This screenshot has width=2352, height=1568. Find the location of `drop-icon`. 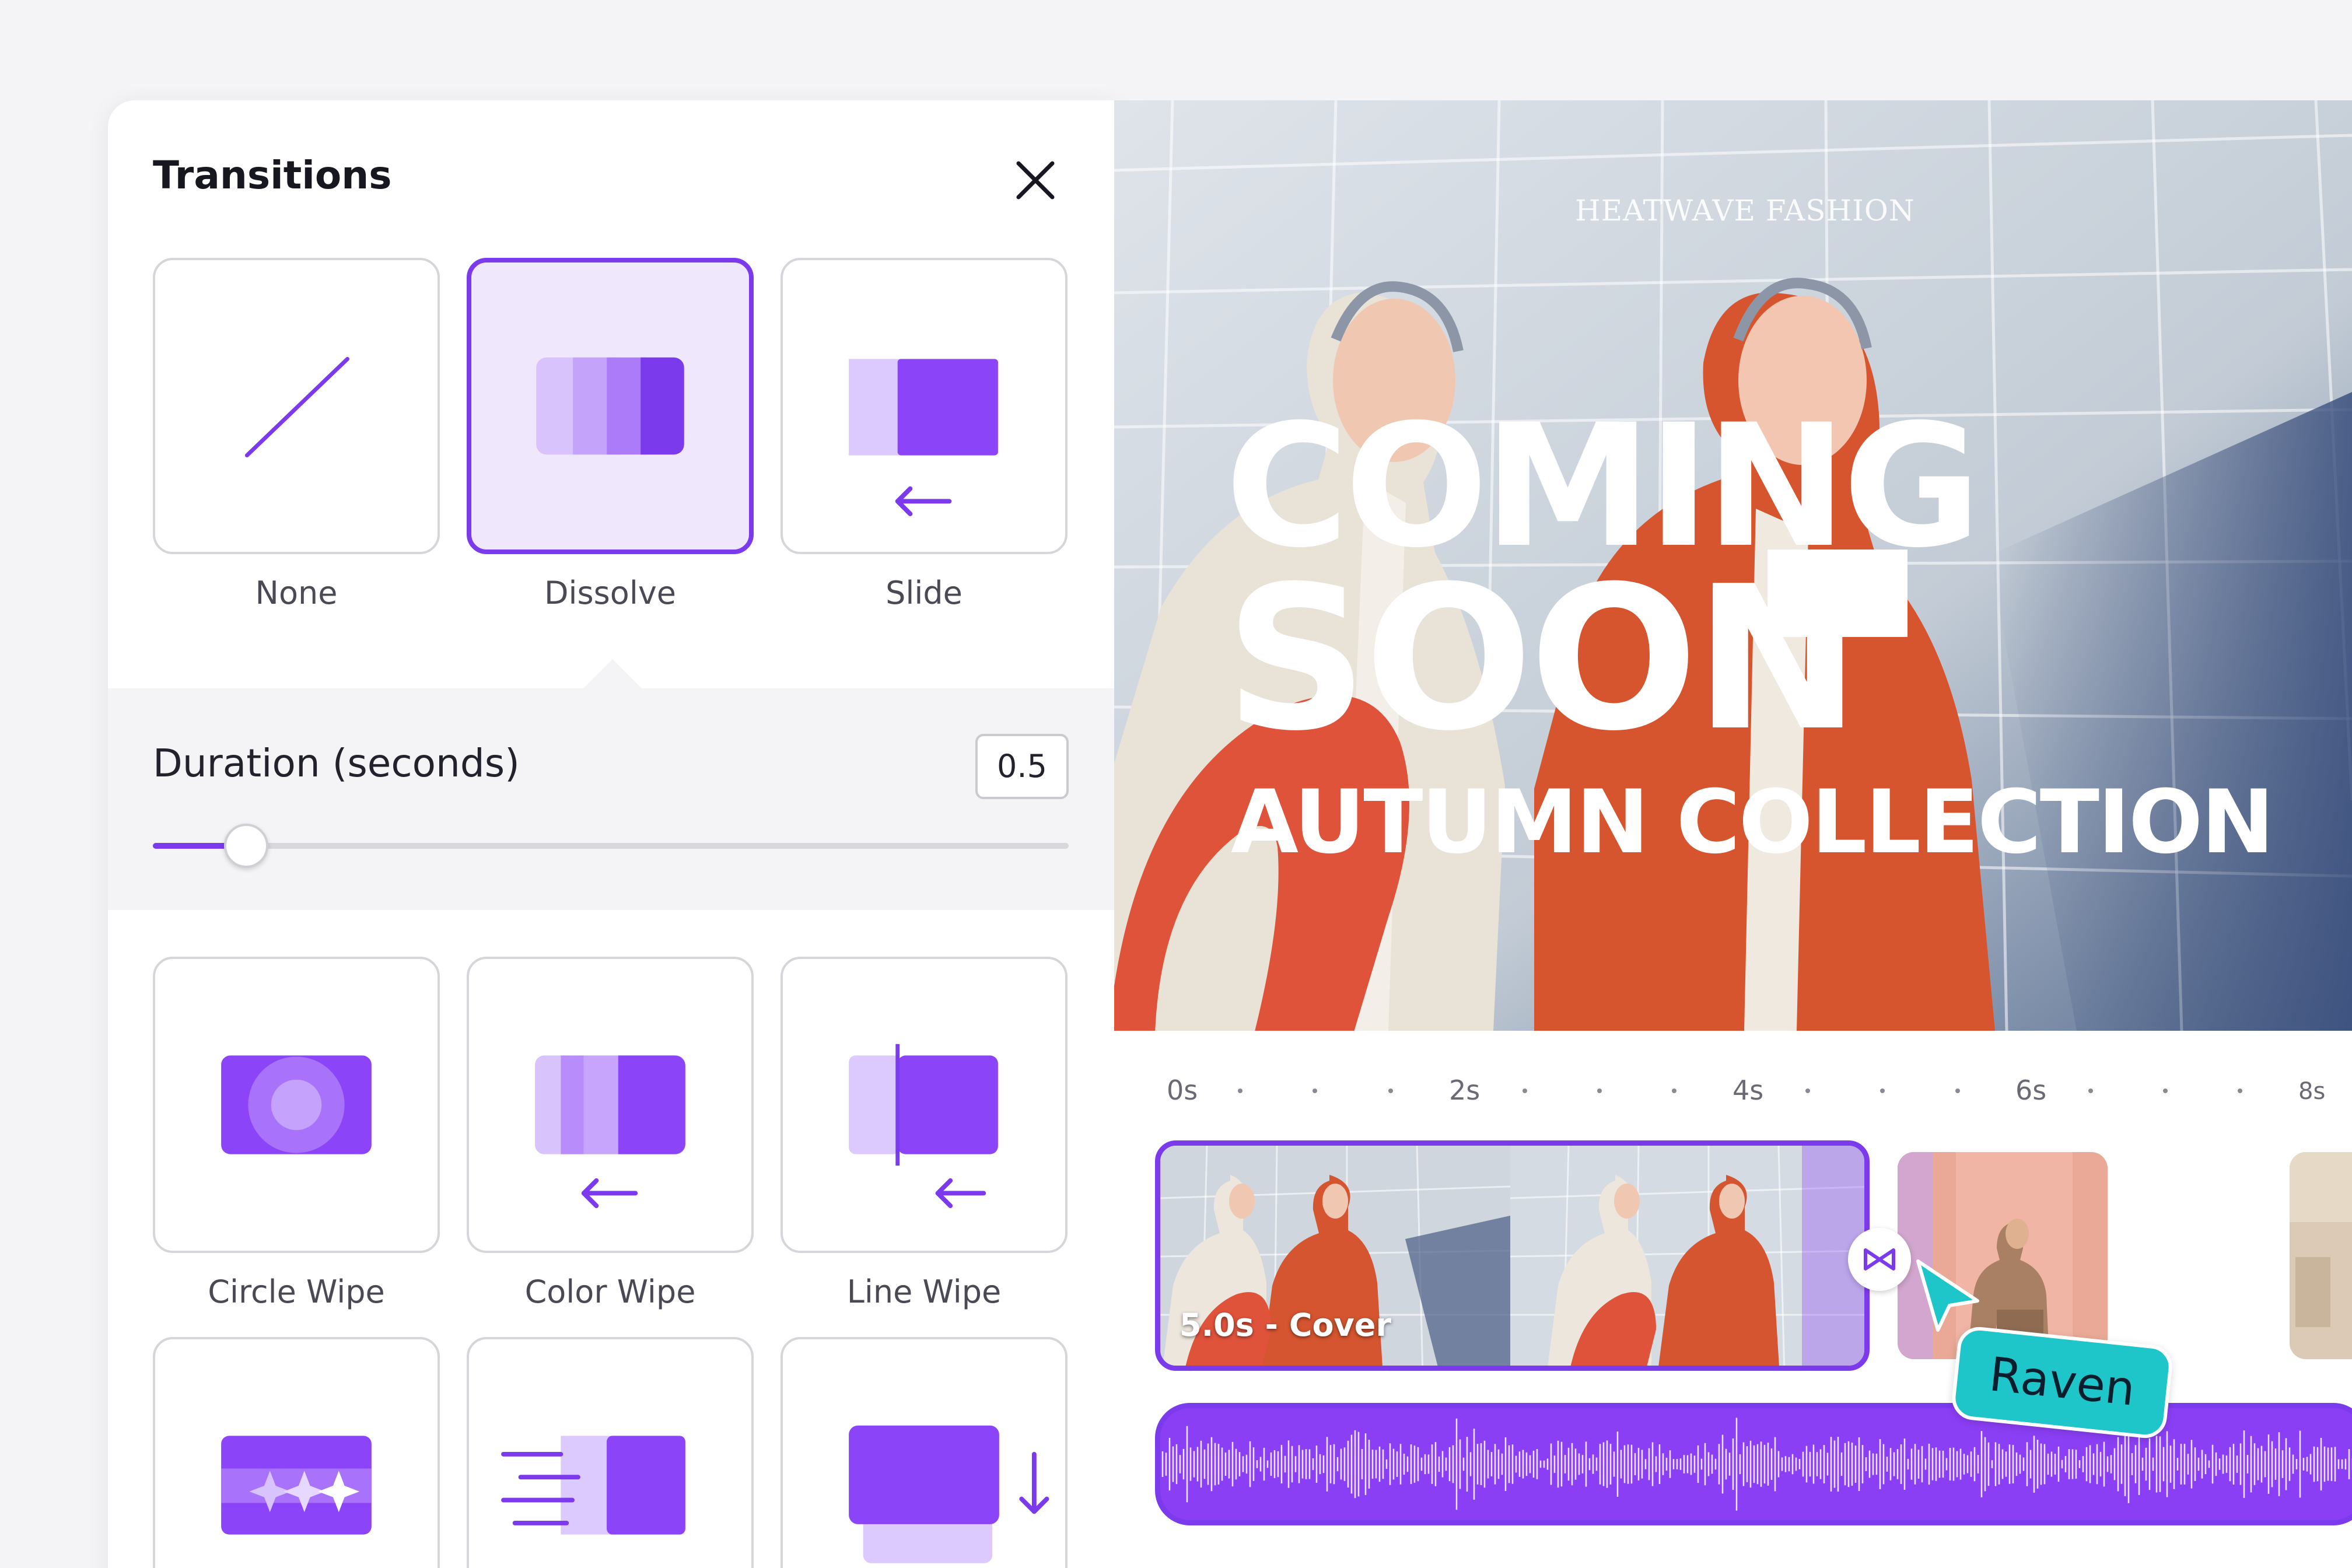

drop-icon is located at coordinates (949, 1494).